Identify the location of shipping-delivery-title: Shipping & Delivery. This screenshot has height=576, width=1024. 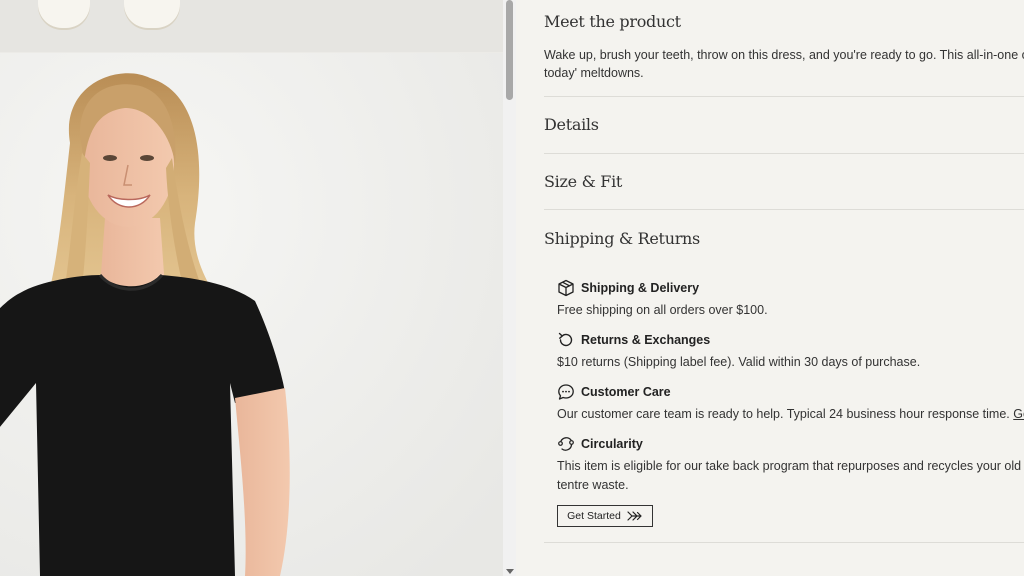
(640, 288).